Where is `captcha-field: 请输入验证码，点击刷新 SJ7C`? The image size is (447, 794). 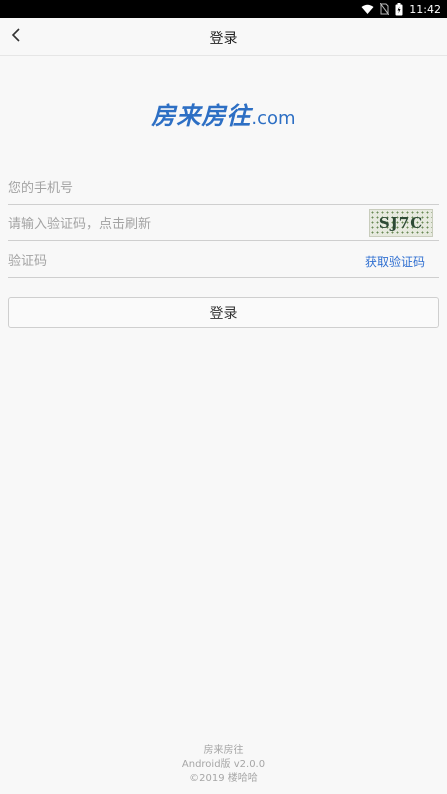
captcha-field: 请输入验证码，点击刷新 SJ7C is located at coordinates (223, 223).